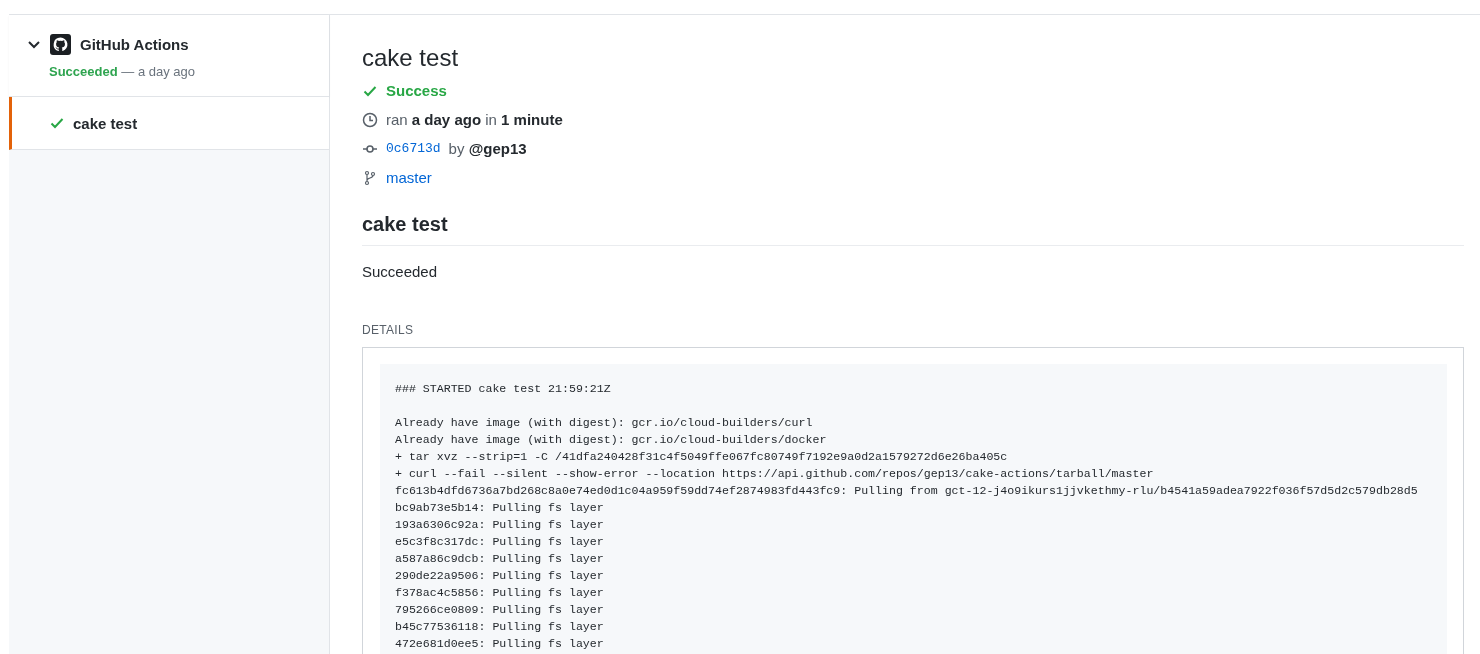 The height and width of the screenshot is (654, 1480). Describe the element at coordinates (169, 123) in the screenshot. I see `check-run-item: cake test` at that location.